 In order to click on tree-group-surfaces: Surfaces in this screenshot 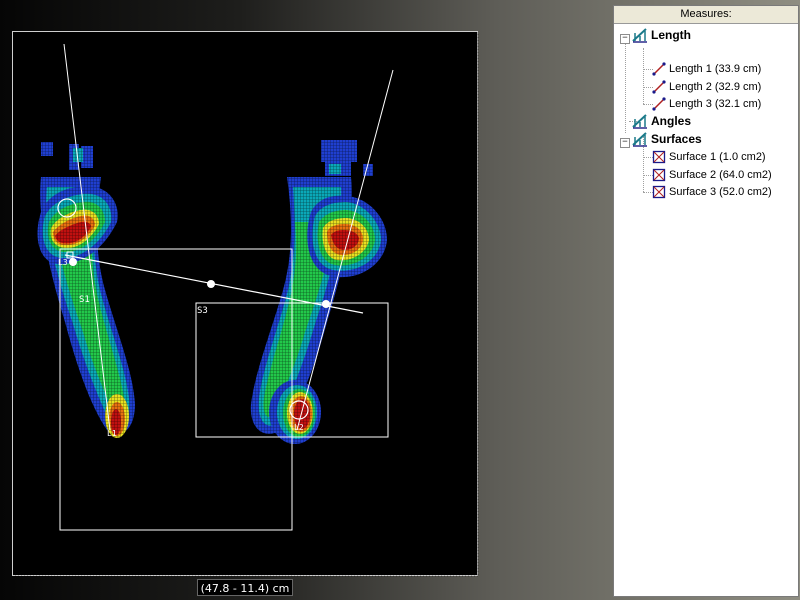, I will do `click(667, 139)`.